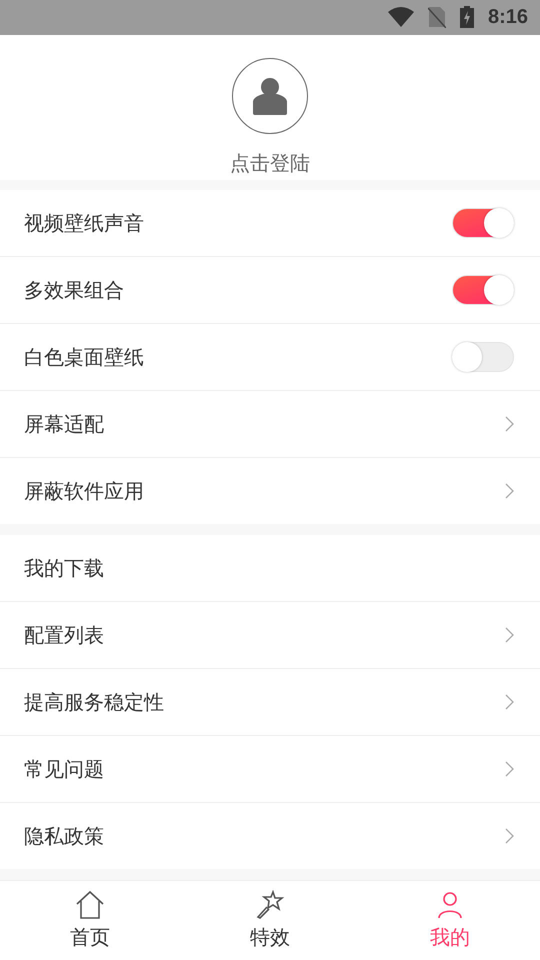 The image size is (540, 960). Describe the element at coordinates (84, 223) in the screenshot. I see `setting-label: 视频壁纸声音` at that location.